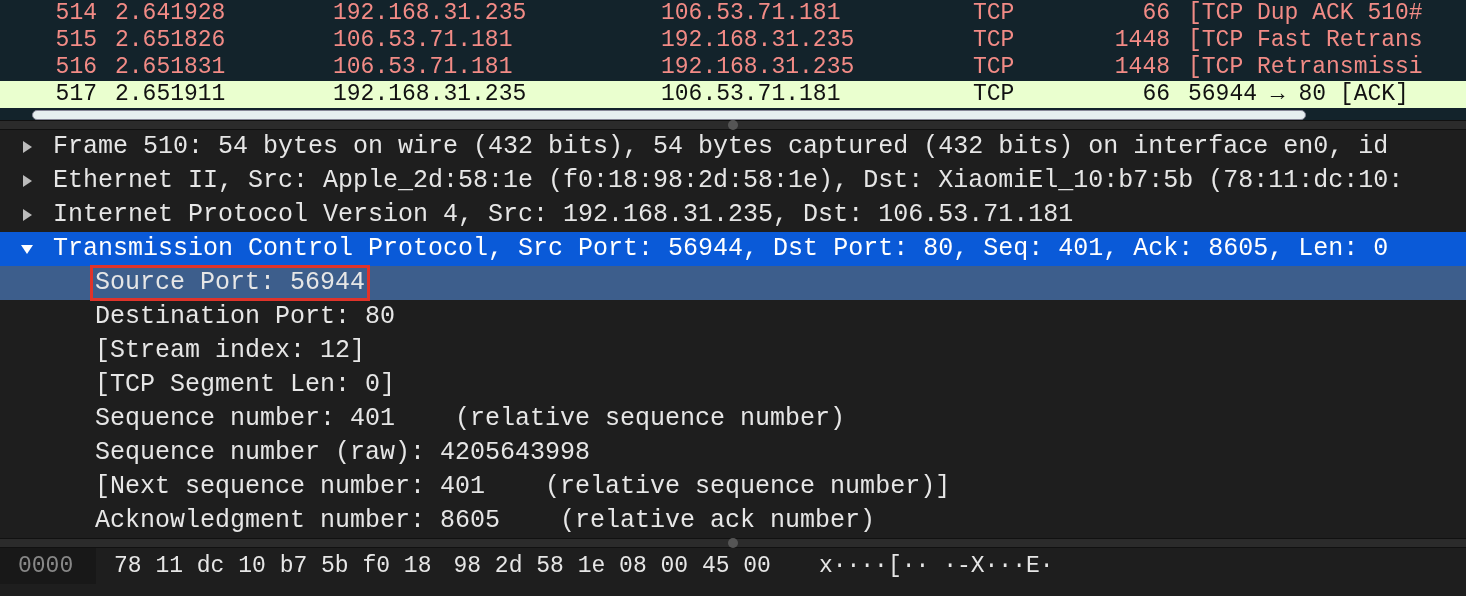 The height and width of the screenshot is (596, 1466). Describe the element at coordinates (733, 385) in the screenshot. I see `tree-child-row: [TCP Segment Len: 0]` at that location.